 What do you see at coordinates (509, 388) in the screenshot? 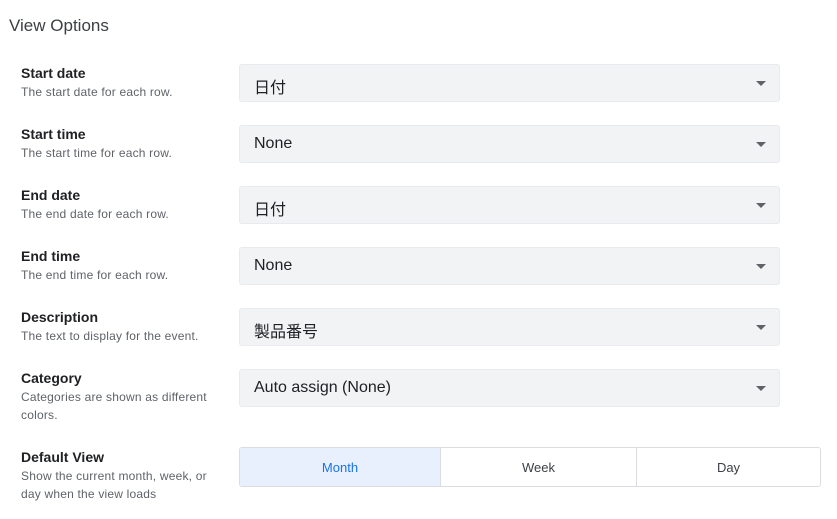
I see `category-select: Auto assign (None)` at bounding box center [509, 388].